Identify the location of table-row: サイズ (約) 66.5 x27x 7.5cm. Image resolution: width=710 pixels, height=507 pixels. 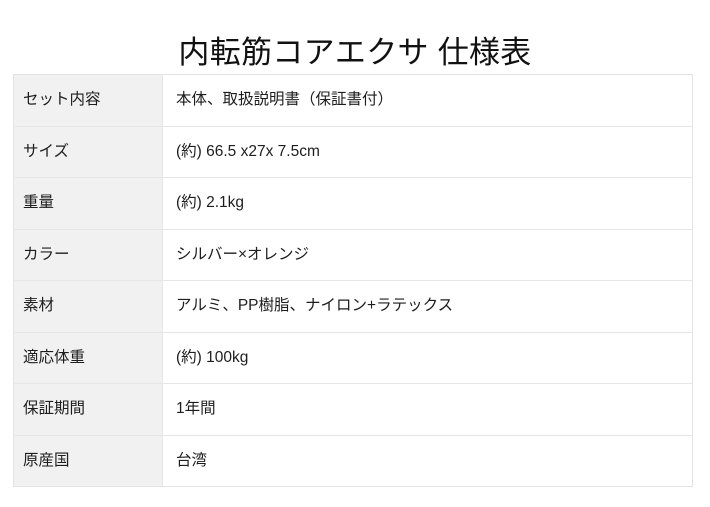
(353, 152).